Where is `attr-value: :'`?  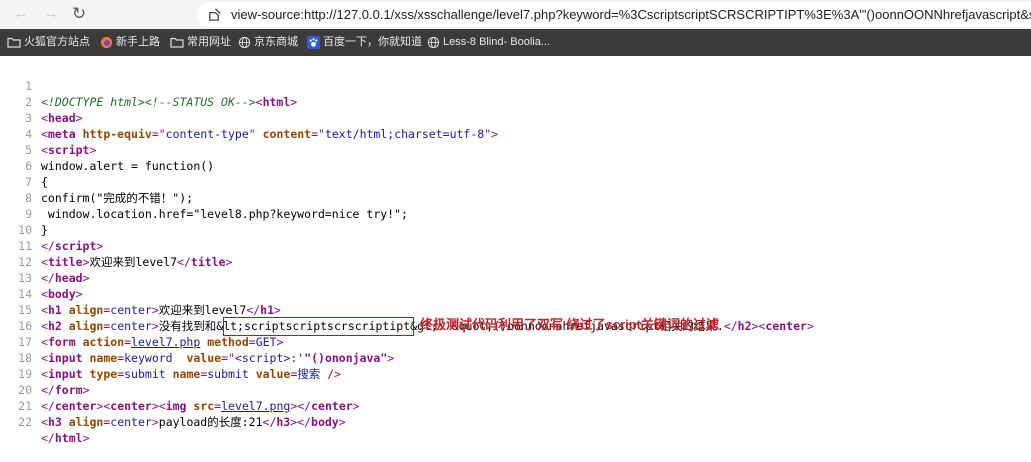
attr-value: :' is located at coordinates (297, 358).